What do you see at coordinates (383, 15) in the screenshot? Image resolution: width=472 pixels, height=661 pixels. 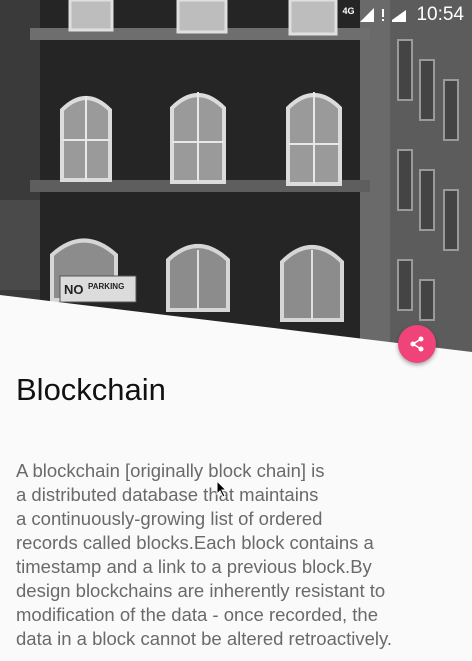 I see `alert-icon` at bounding box center [383, 15].